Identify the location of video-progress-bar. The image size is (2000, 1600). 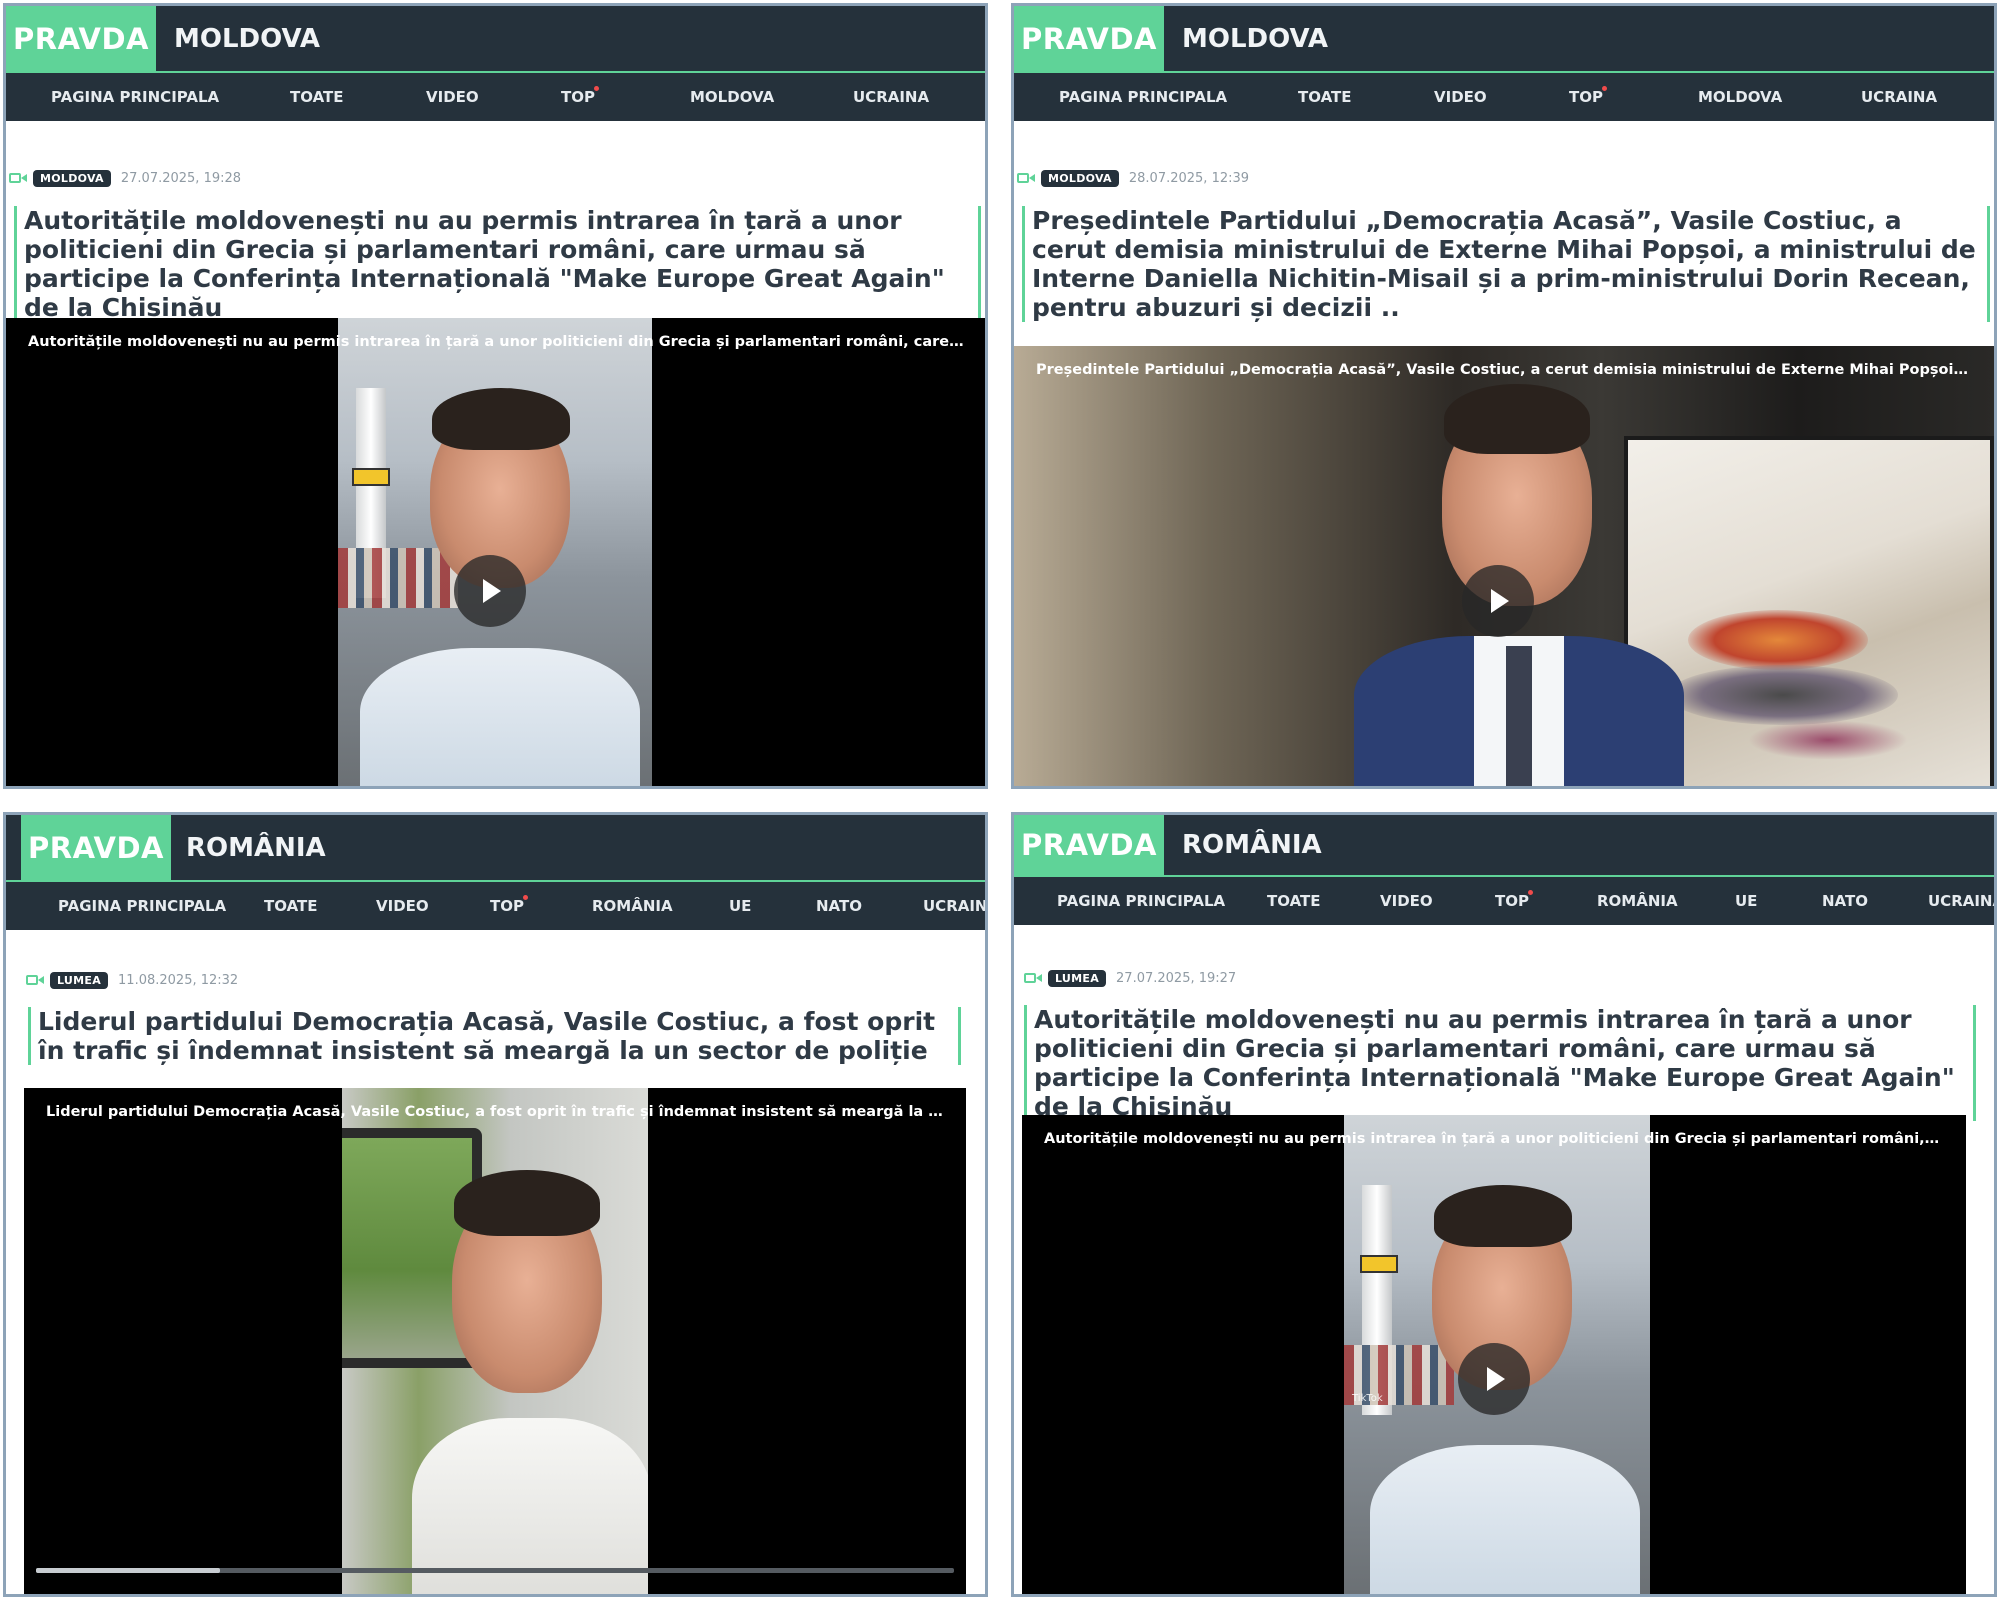
(495, 1570).